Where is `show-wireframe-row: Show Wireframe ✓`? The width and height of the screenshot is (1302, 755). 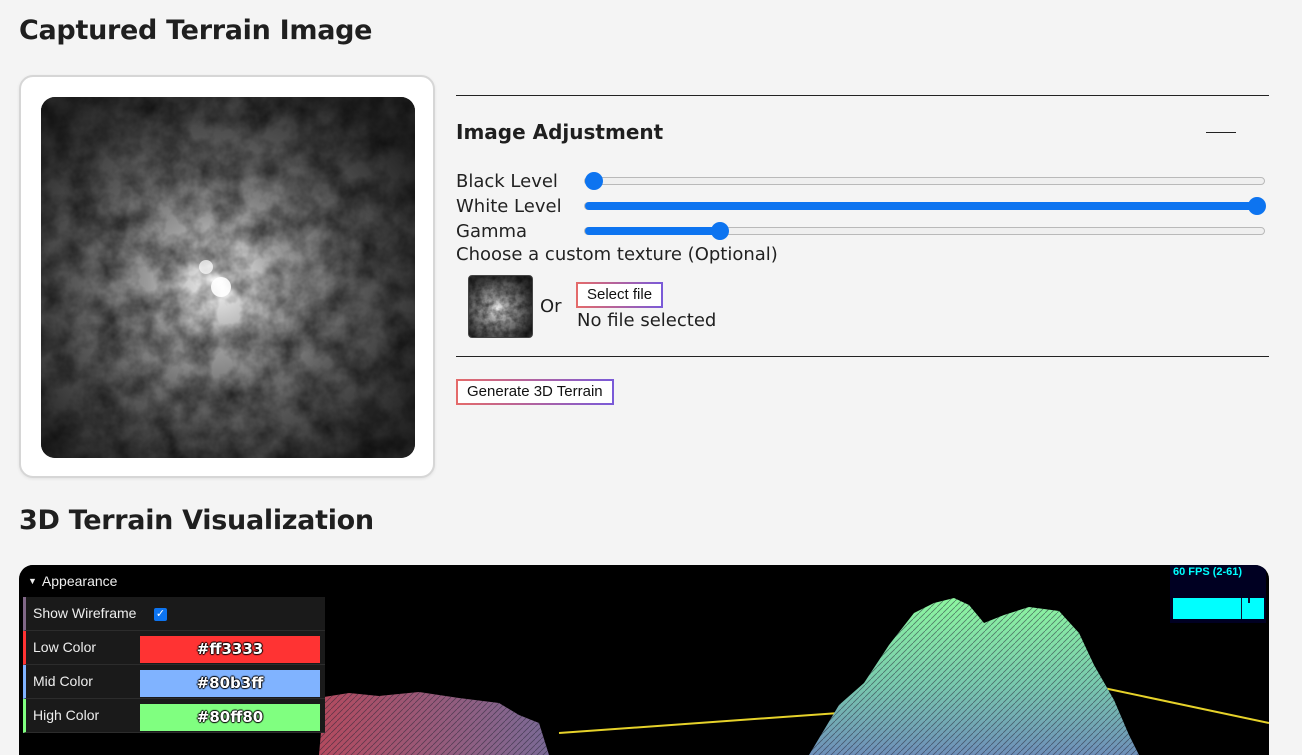
show-wireframe-row: Show Wireframe ✓ is located at coordinates (174, 614).